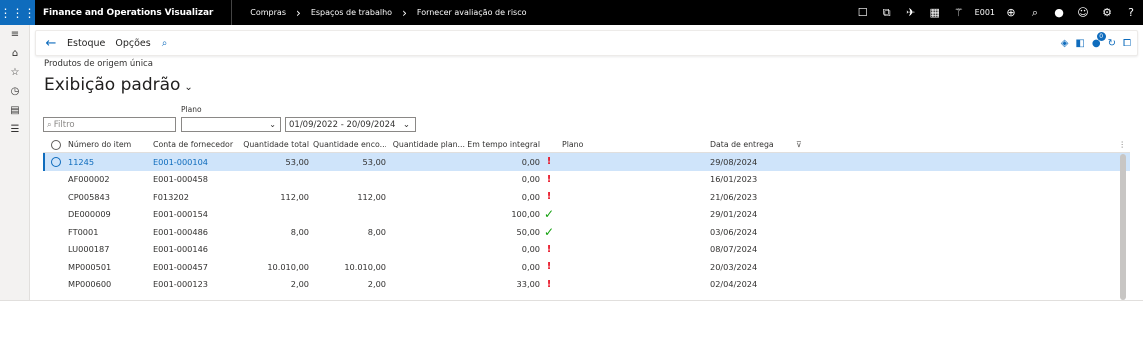 The image size is (1143, 337). I want to click on magic-wand-icon: ⚚, so click(959, 12).